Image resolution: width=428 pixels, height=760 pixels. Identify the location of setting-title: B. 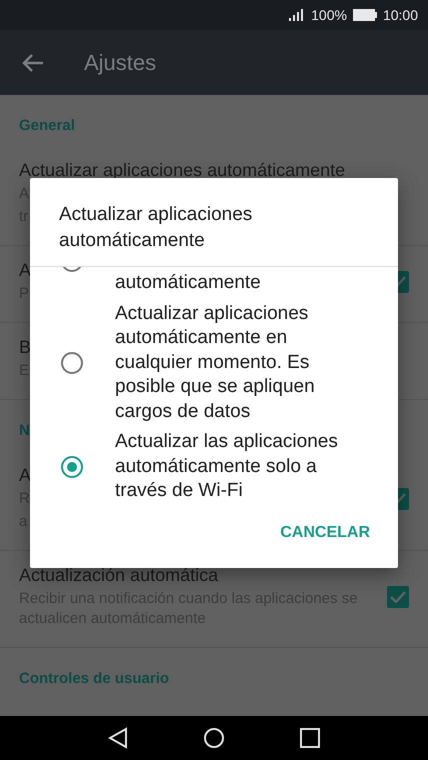
(25, 347).